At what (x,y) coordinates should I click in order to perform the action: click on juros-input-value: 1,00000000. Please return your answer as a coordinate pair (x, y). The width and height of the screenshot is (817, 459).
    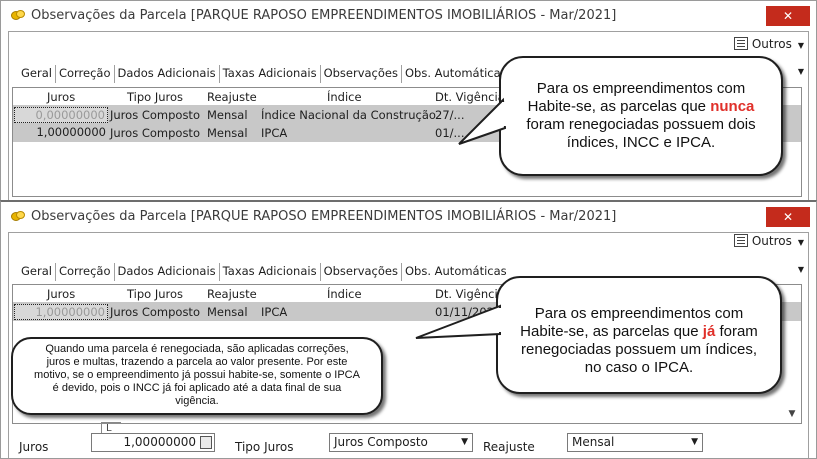
    Looking at the image, I should click on (159, 442).